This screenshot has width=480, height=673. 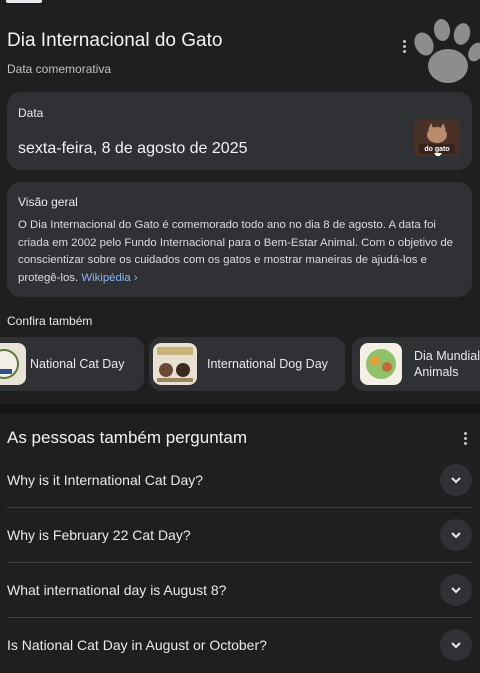 I want to click on date-label: Data, so click(x=31, y=113).